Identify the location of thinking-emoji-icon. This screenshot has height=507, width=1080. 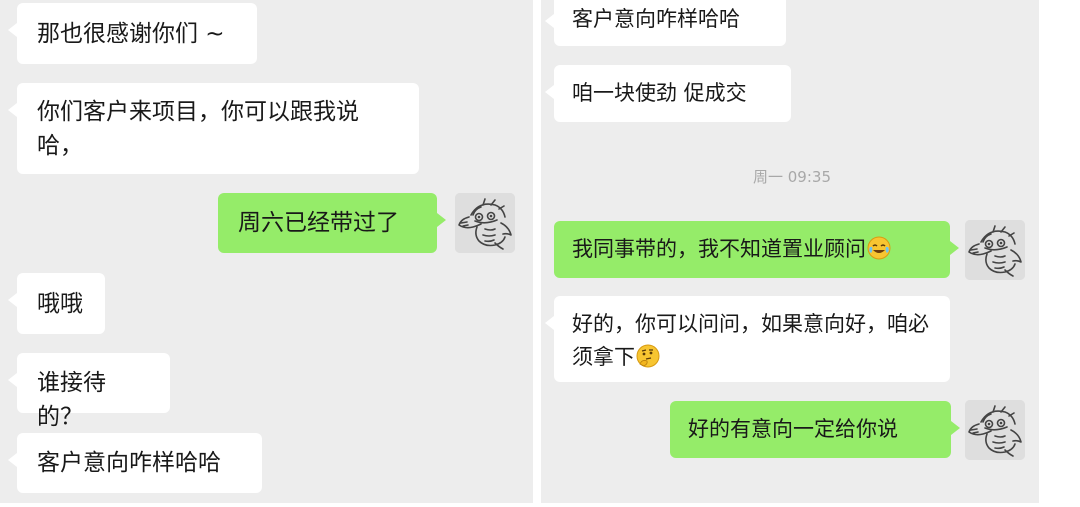
(648, 361).